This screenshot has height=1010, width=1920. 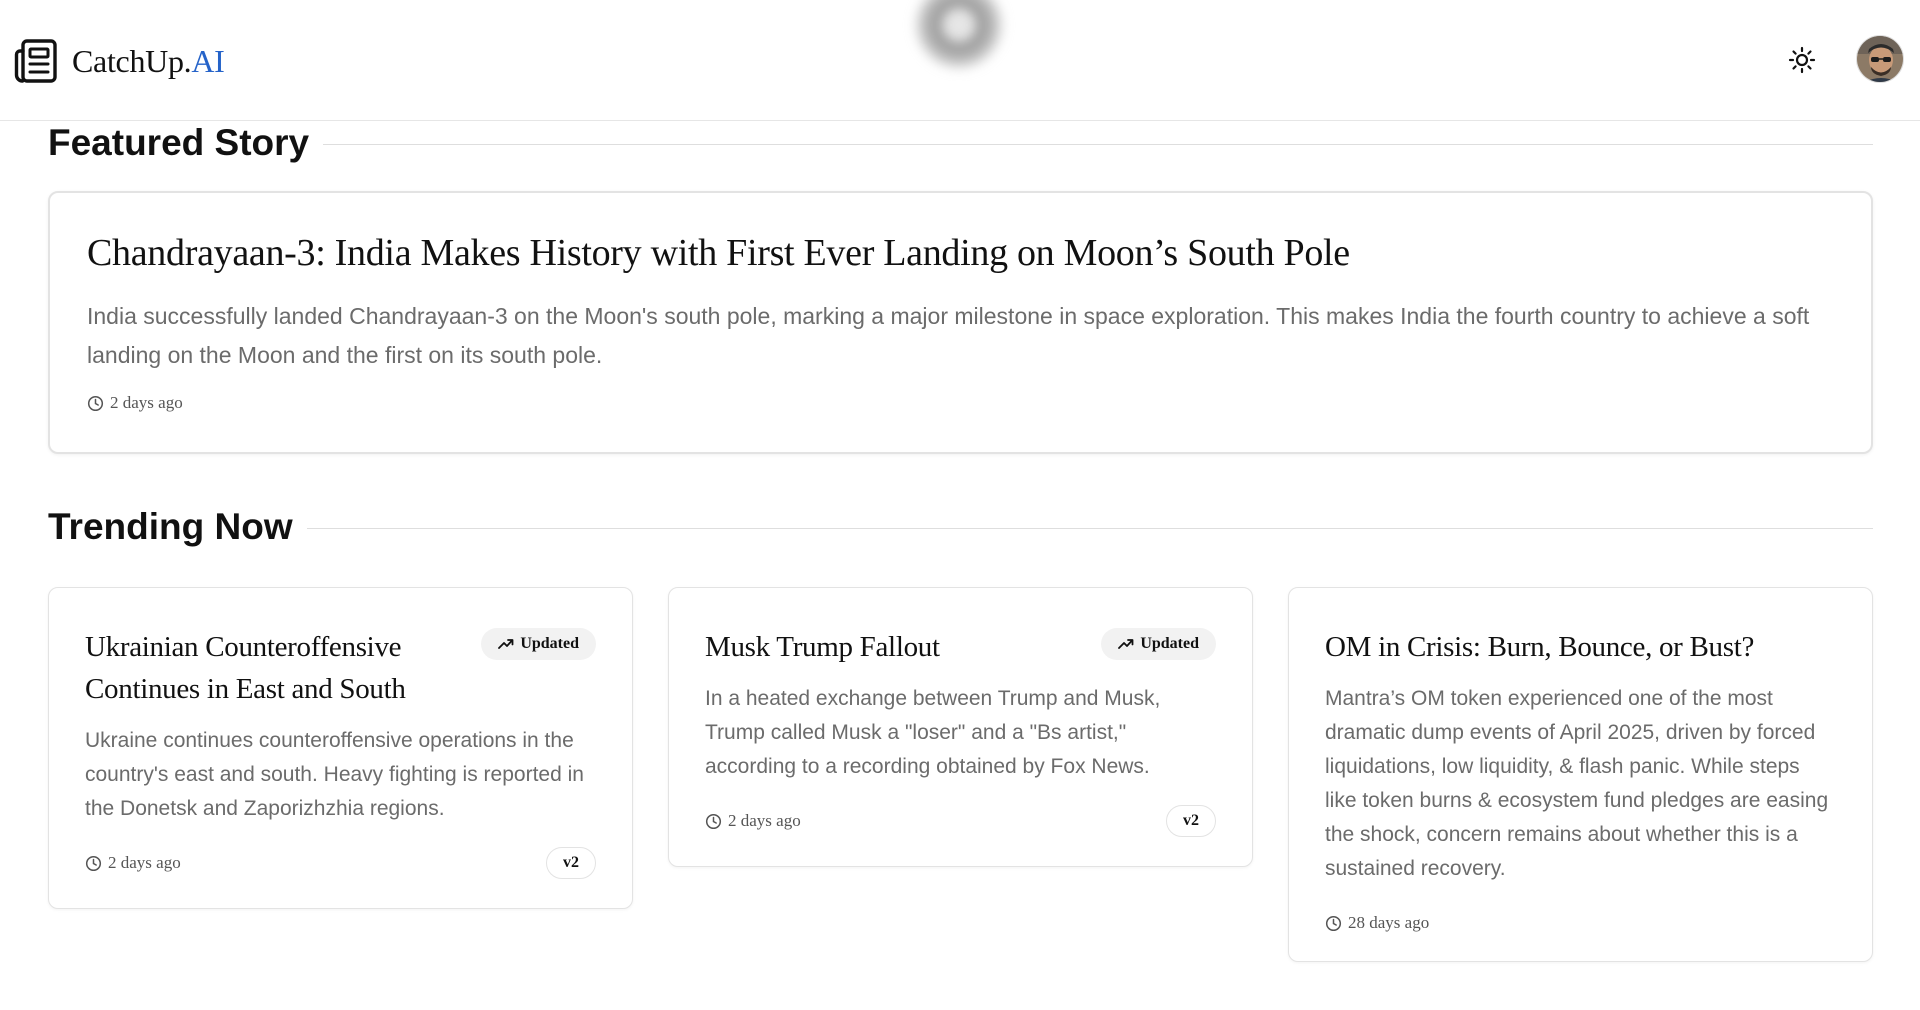 I want to click on theme-toggle-button, so click(x=1802, y=60).